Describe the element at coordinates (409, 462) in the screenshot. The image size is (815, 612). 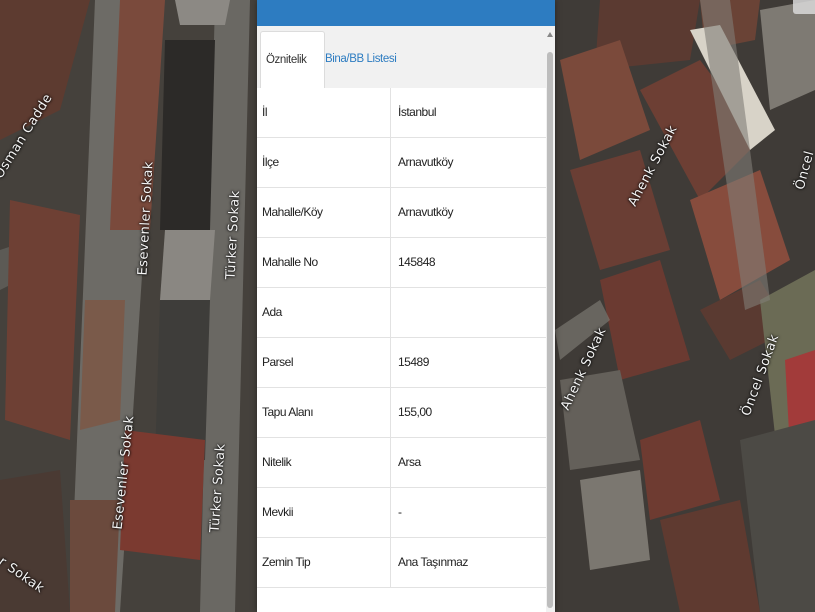
I see `row-value: Arsa` at that location.